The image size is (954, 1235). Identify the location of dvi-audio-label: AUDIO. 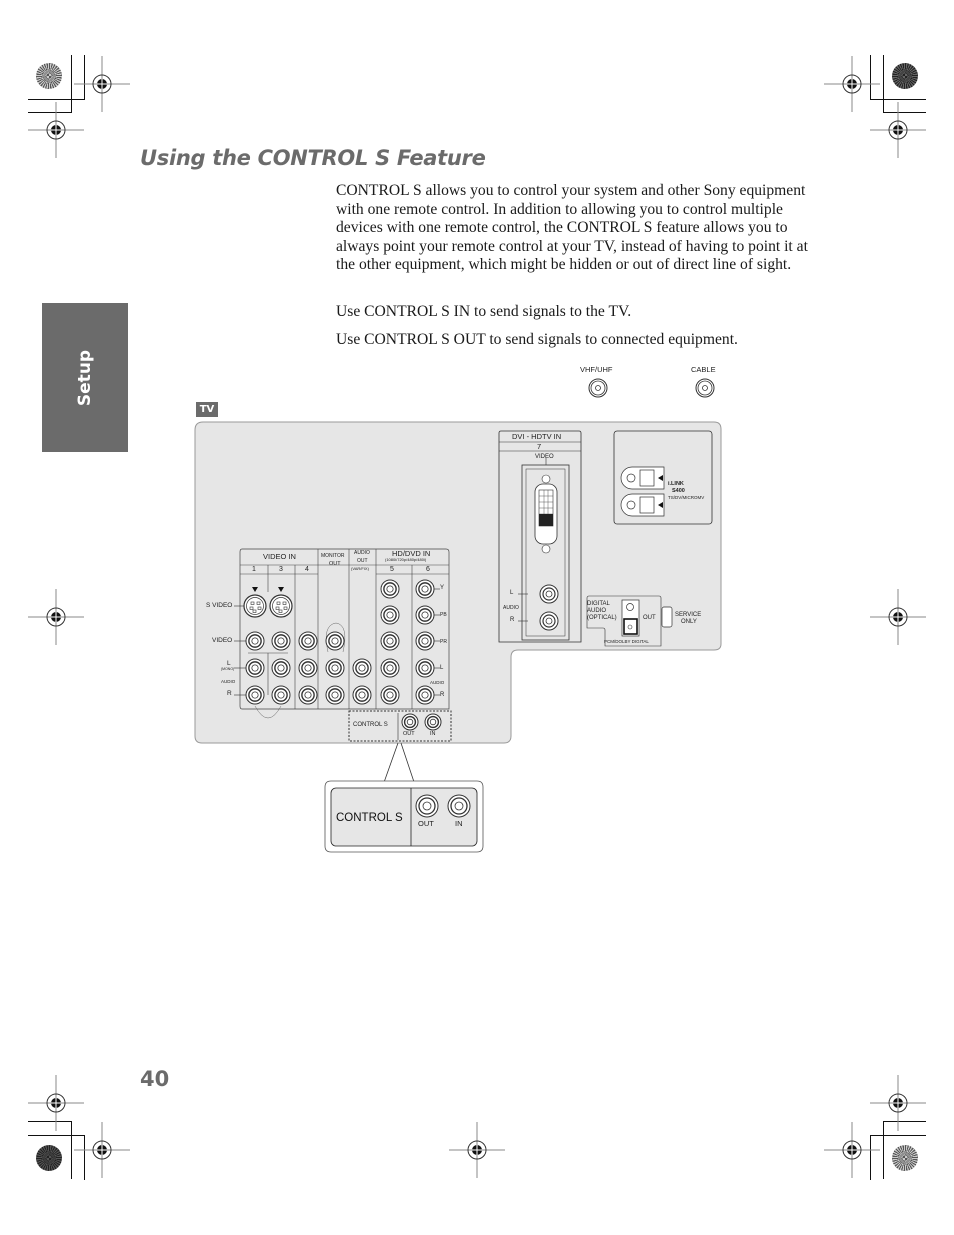
(511, 608).